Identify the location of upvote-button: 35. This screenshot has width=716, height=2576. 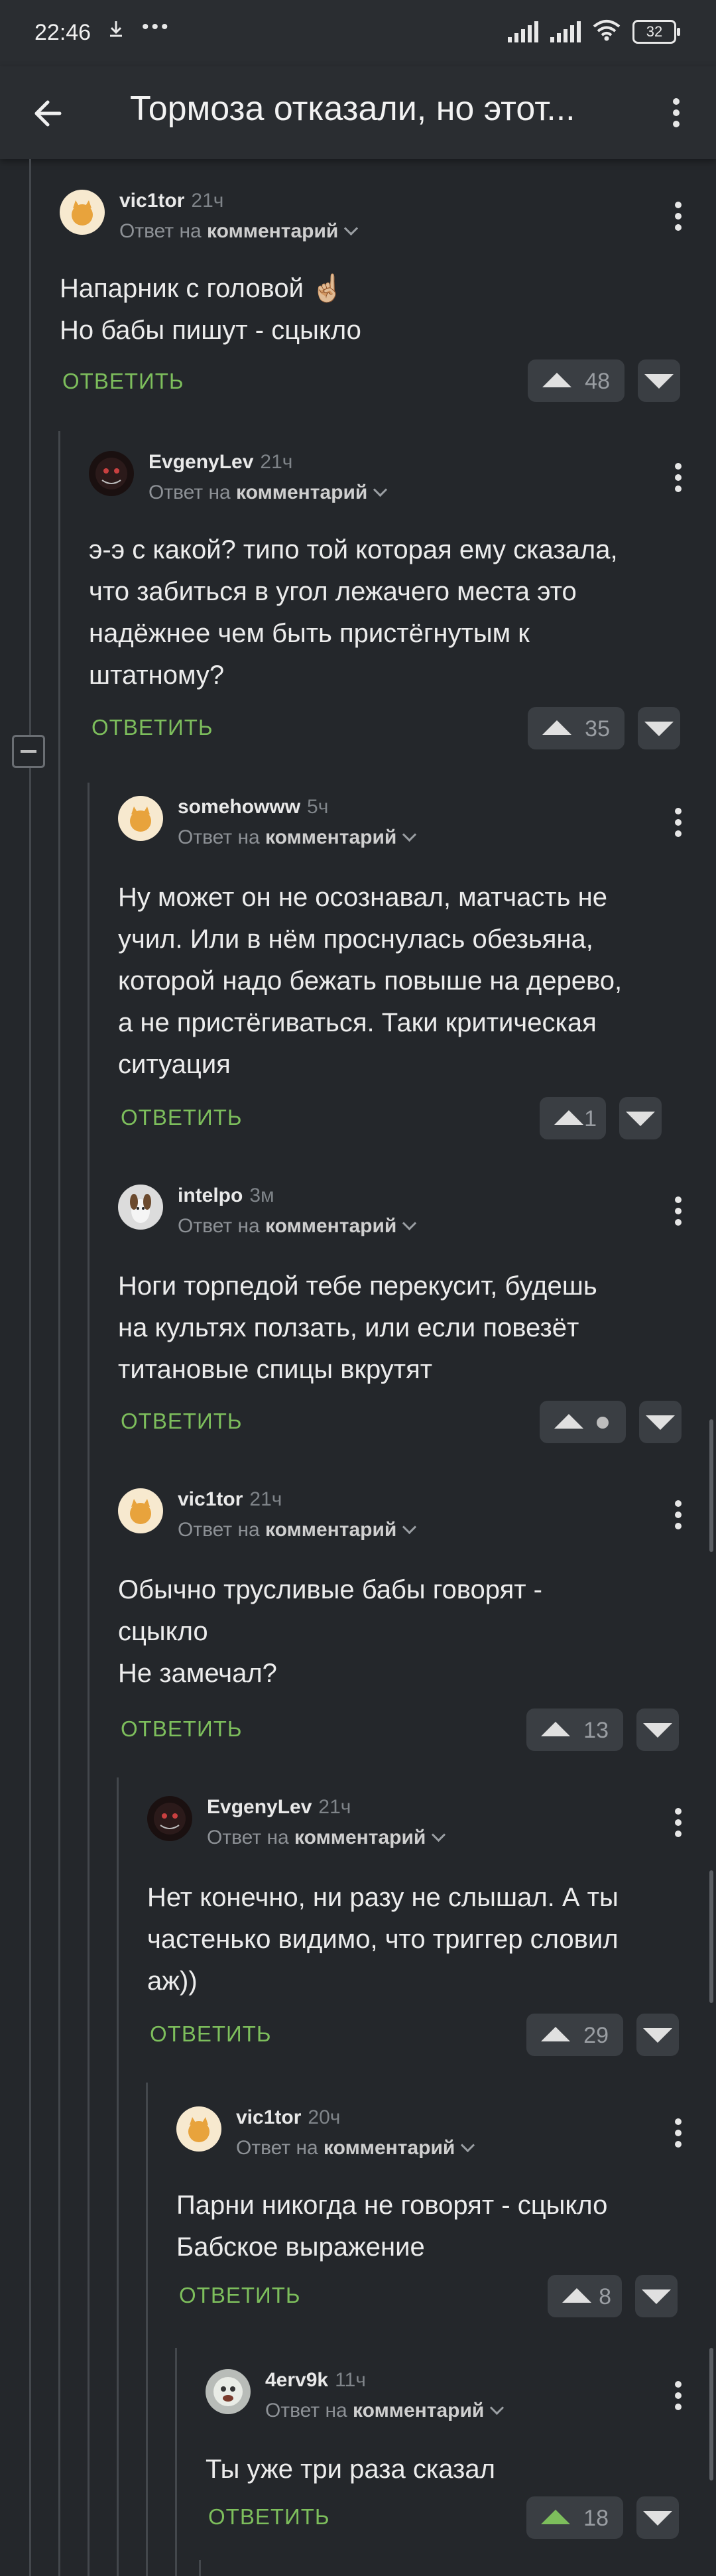
(577, 728).